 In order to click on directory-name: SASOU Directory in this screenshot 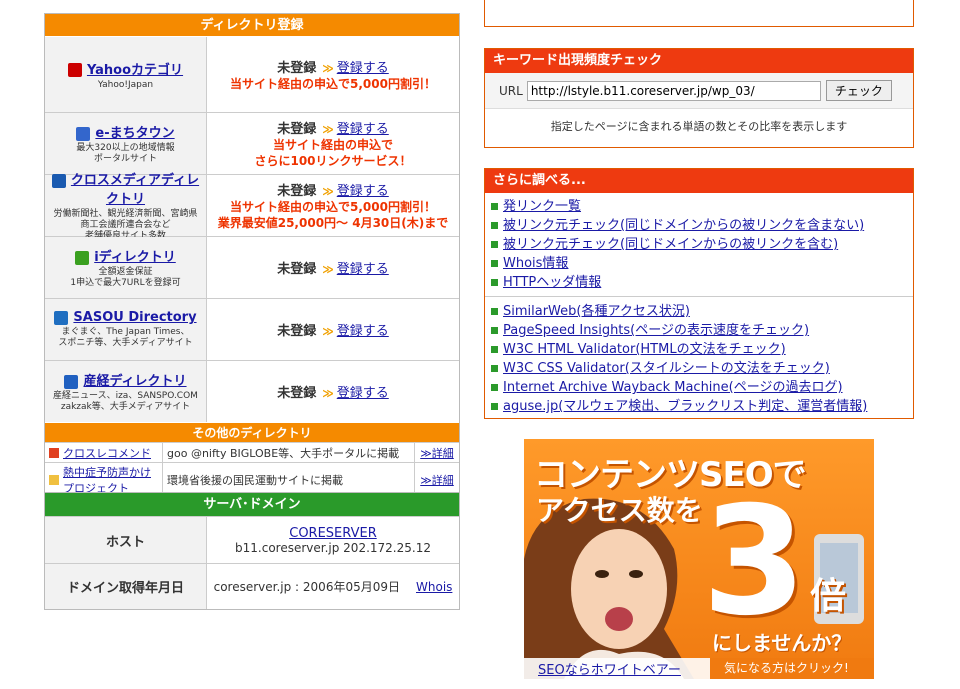, I will do `click(134, 317)`.